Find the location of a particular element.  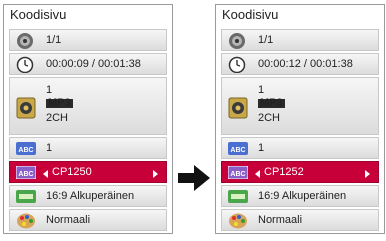

playback-time: 00:00:12 / 00:01:38 is located at coordinates (305, 64).